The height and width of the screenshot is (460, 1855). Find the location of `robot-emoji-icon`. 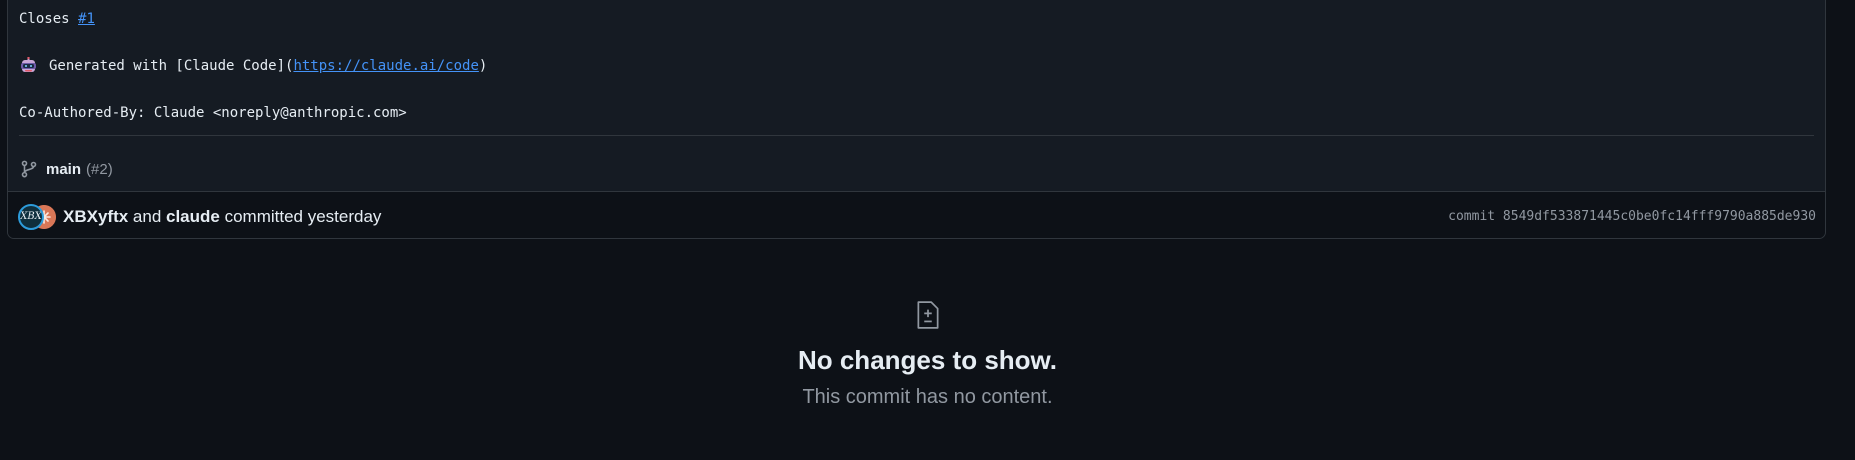

robot-emoji-icon is located at coordinates (28, 64).